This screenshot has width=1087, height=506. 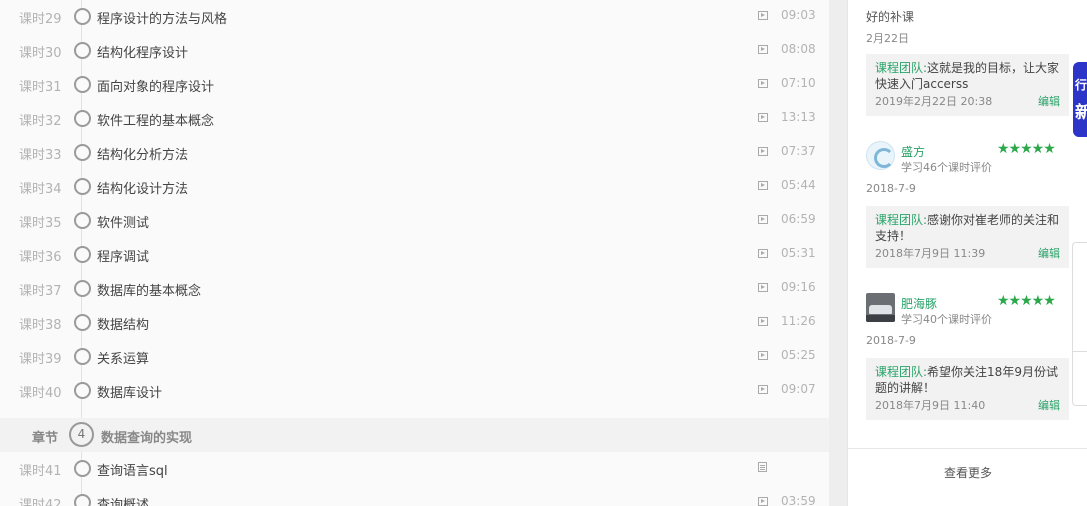 What do you see at coordinates (919, 303) in the screenshot?
I see `user-name: 肥海豚` at bounding box center [919, 303].